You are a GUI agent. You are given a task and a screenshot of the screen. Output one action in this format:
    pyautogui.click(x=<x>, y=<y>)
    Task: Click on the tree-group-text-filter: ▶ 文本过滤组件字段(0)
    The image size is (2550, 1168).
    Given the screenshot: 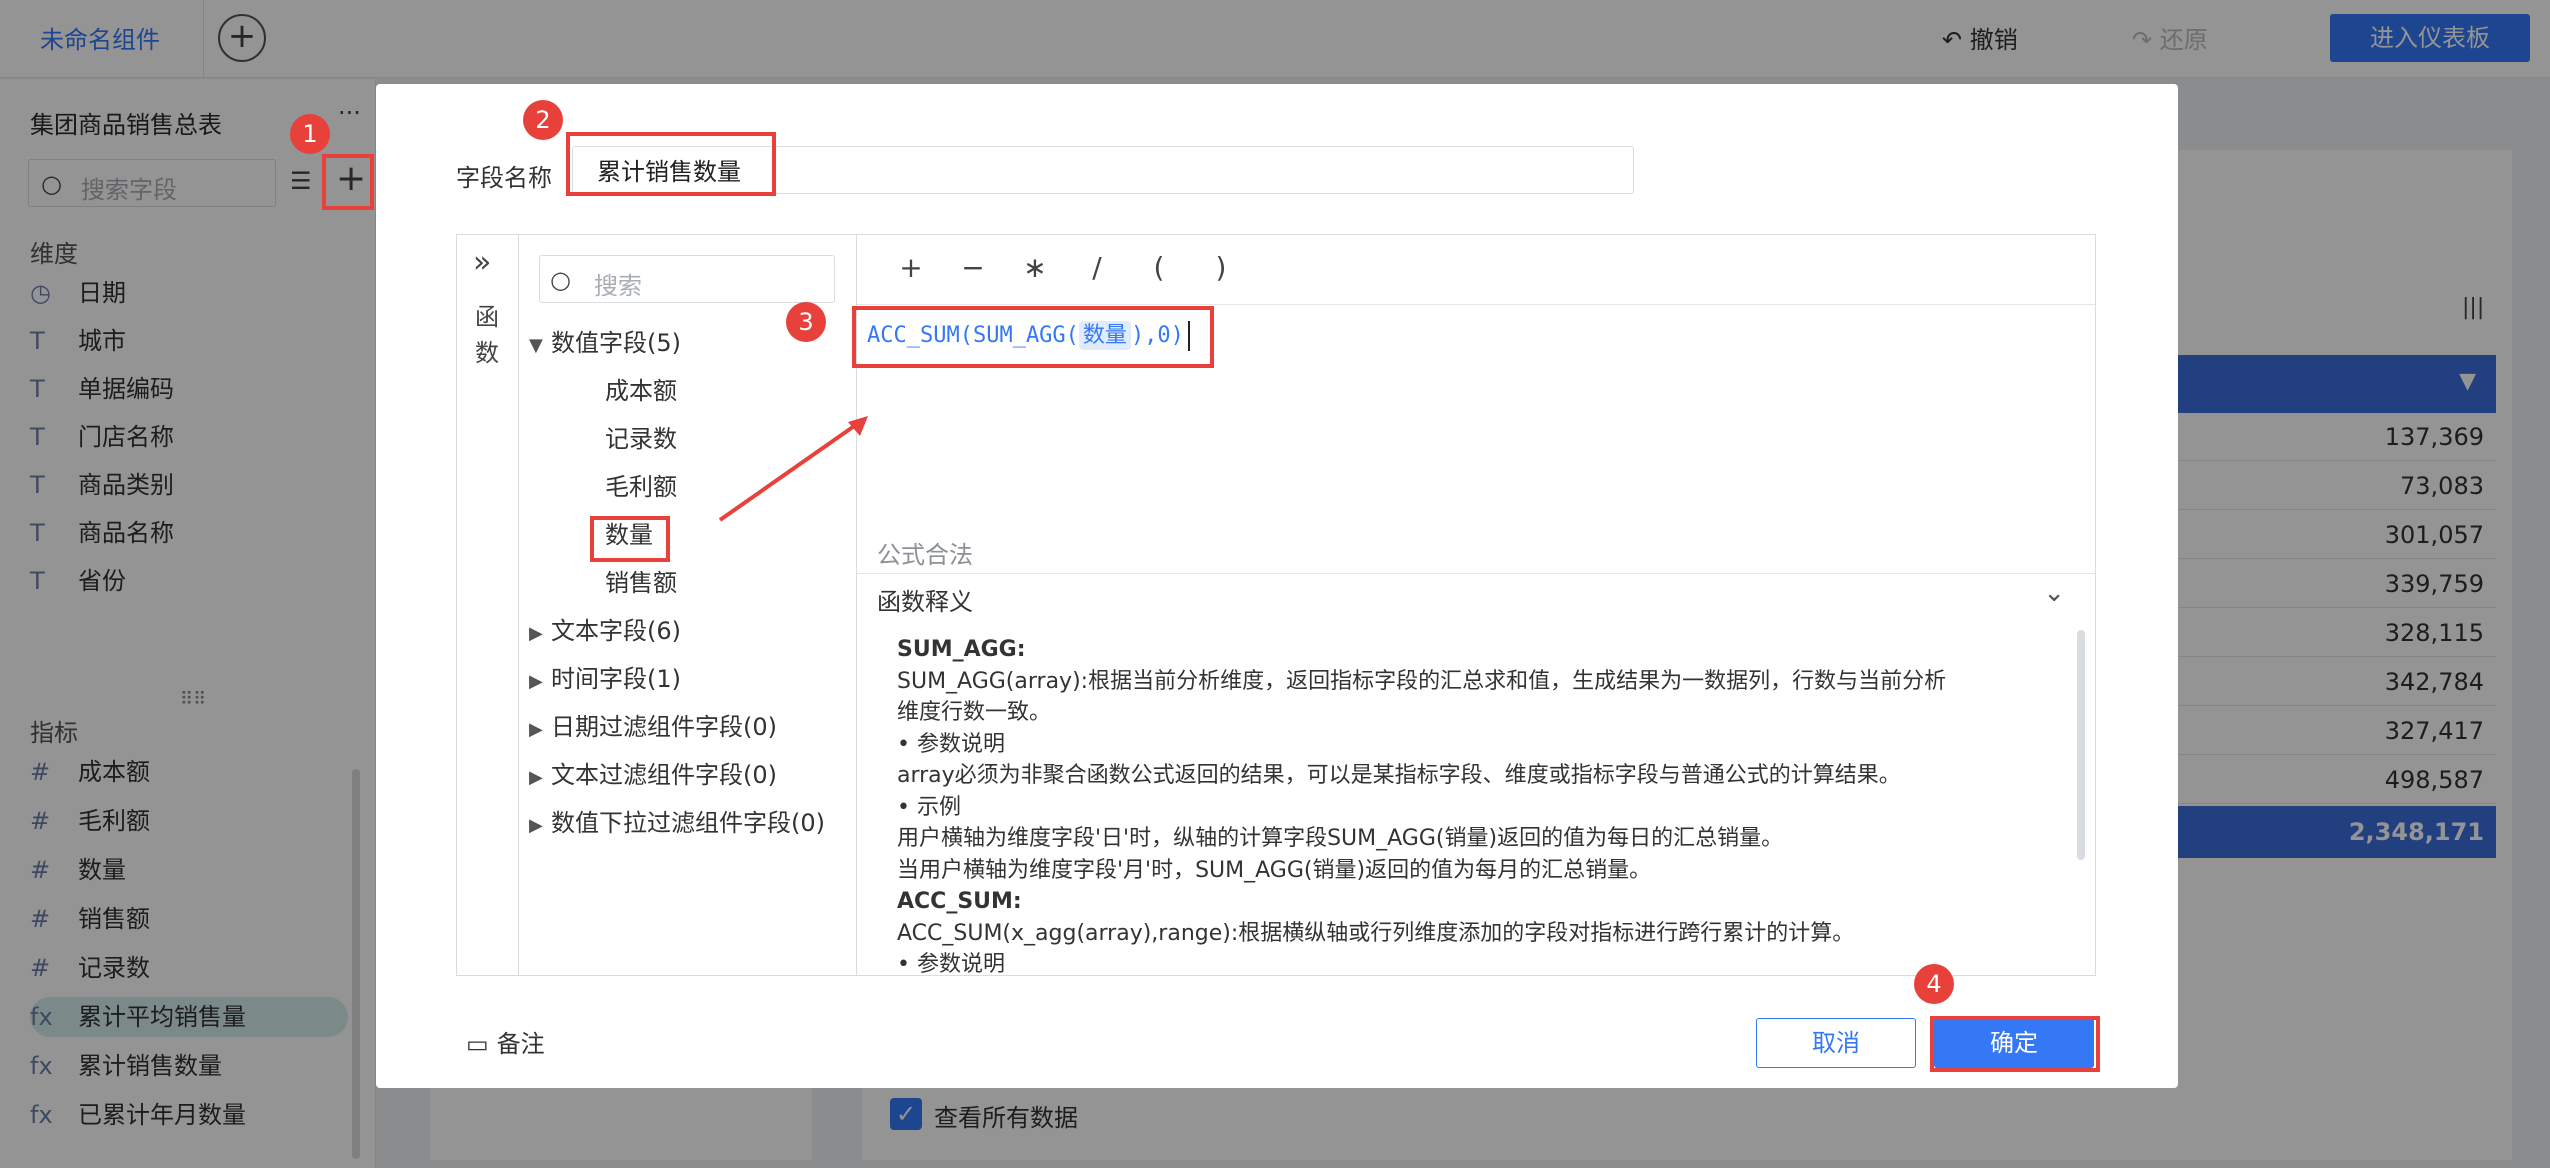 What is the action you would take?
    pyautogui.click(x=653, y=775)
    